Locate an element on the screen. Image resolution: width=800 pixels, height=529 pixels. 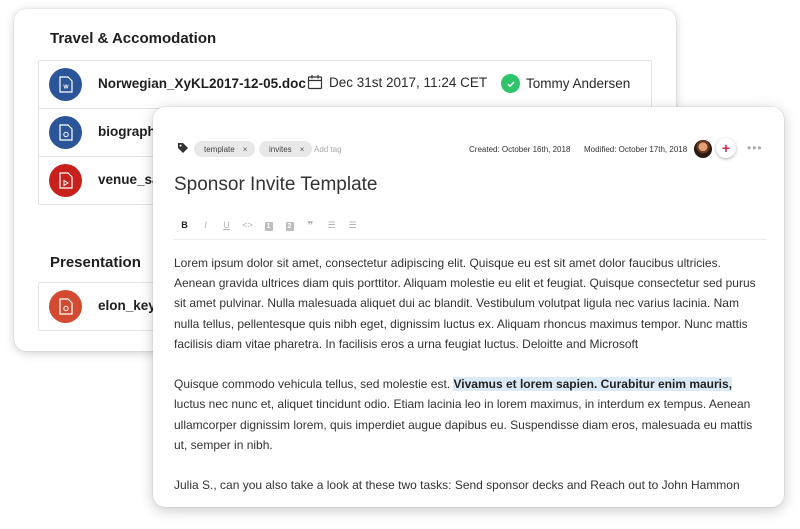
add-tag-input: Add tag is located at coordinates (328, 149).